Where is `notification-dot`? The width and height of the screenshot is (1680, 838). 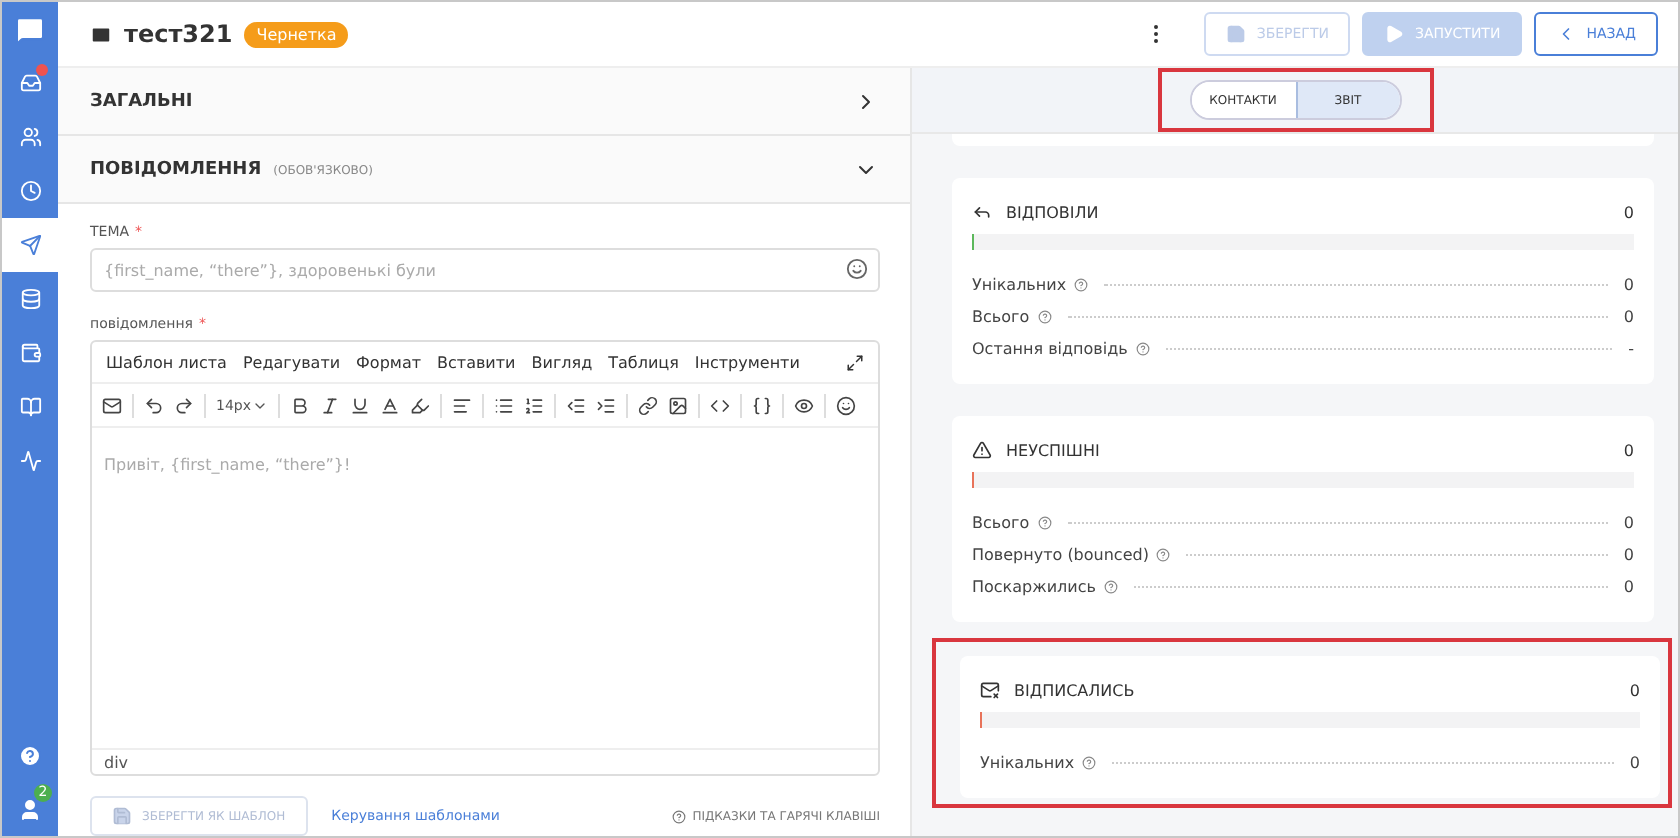
notification-dot is located at coordinates (42, 70).